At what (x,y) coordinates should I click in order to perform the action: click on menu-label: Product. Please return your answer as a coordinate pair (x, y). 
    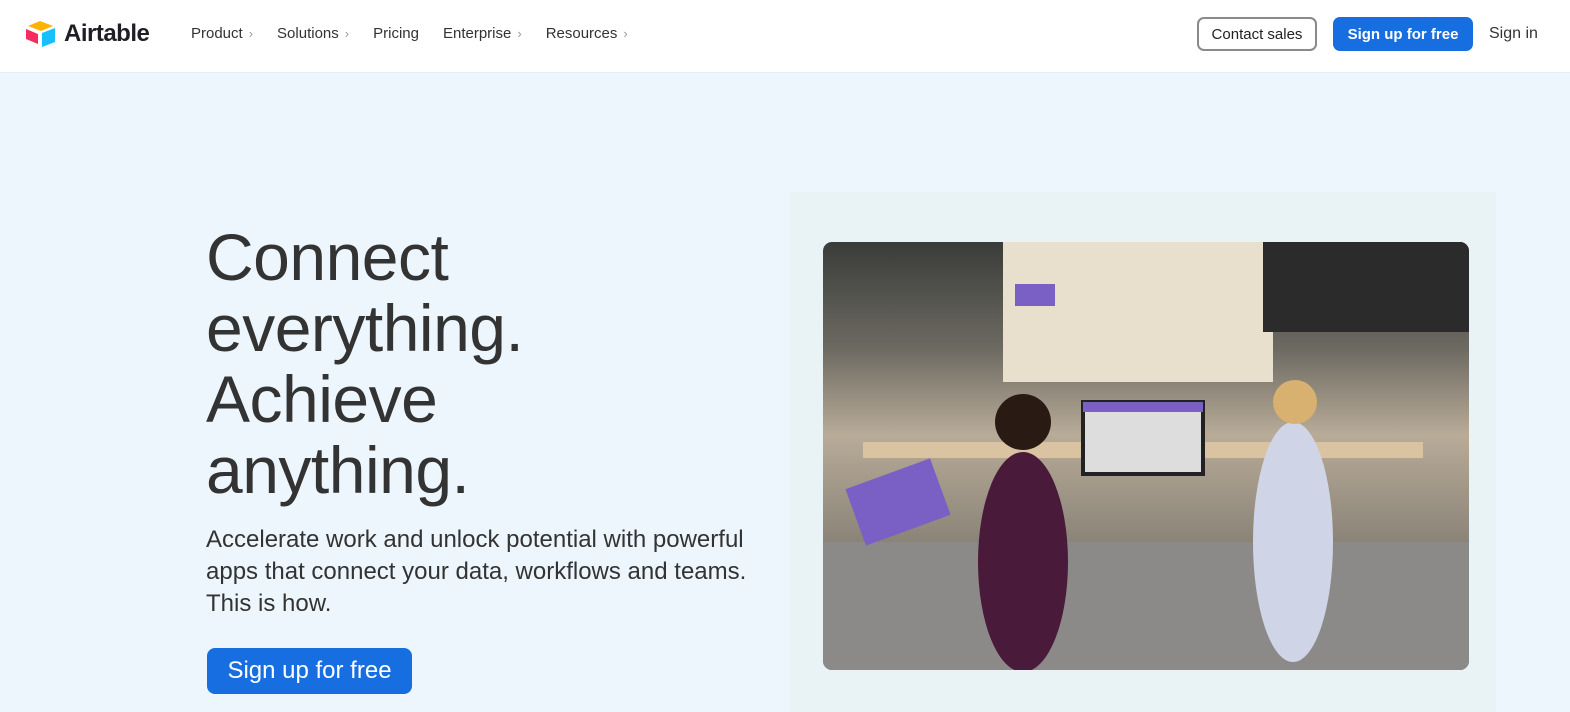
    Looking at the image, I should click on (217, 33).